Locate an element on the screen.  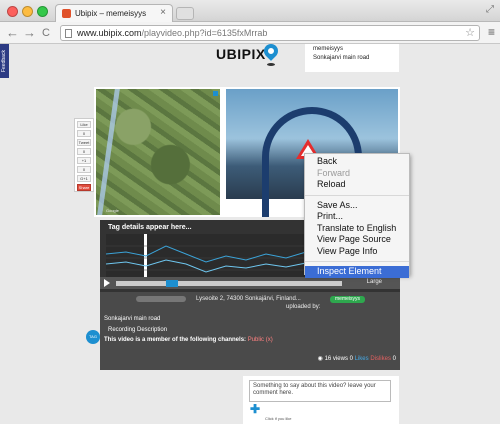
map-route is located at coordinates (108, 152).